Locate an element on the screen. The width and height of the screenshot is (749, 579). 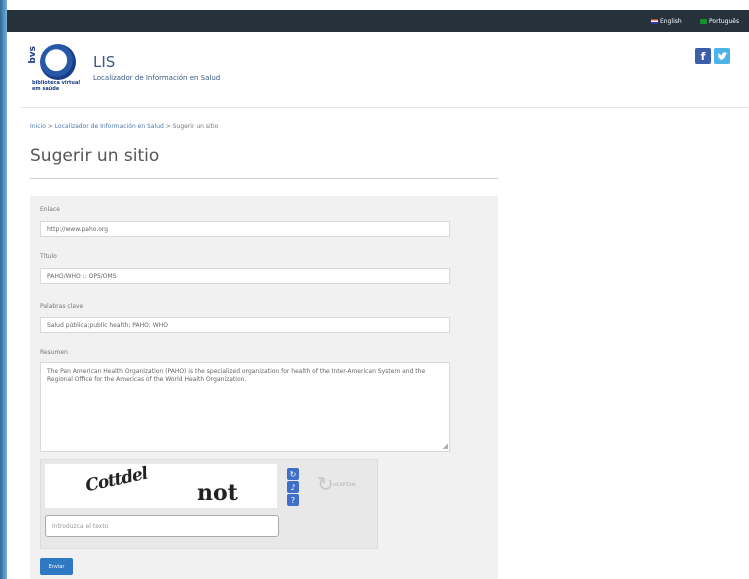
link-field: http://www.paho.org is located at coordinates (245, 229).